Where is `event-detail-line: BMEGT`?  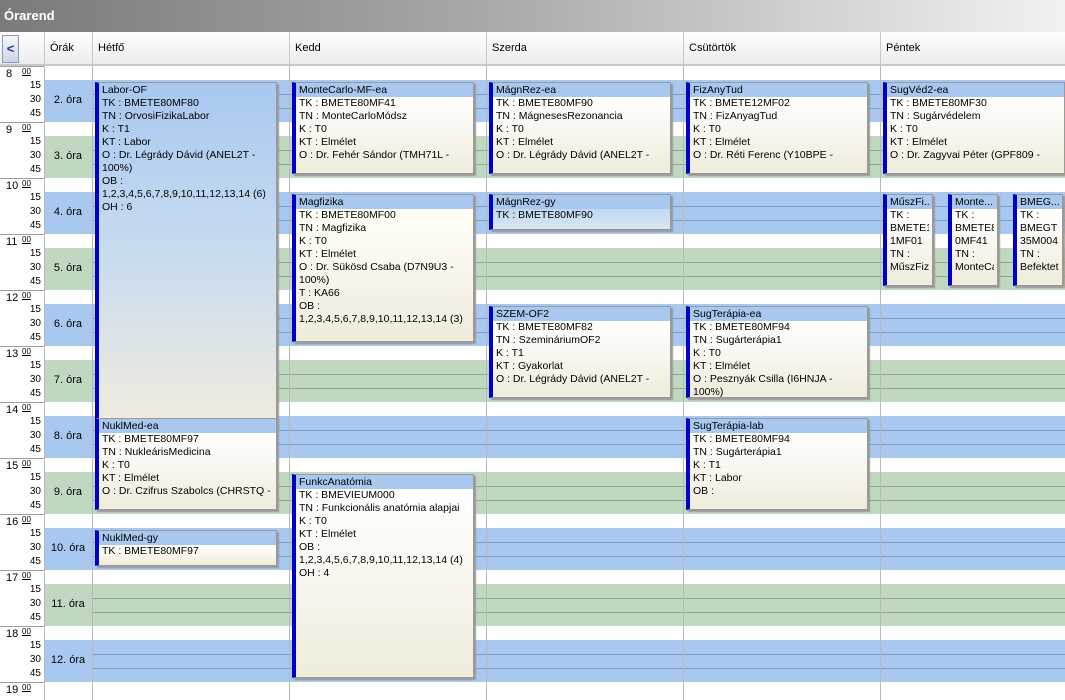
event-detail-line: BMEGT is located at coordinates (1039, 228).